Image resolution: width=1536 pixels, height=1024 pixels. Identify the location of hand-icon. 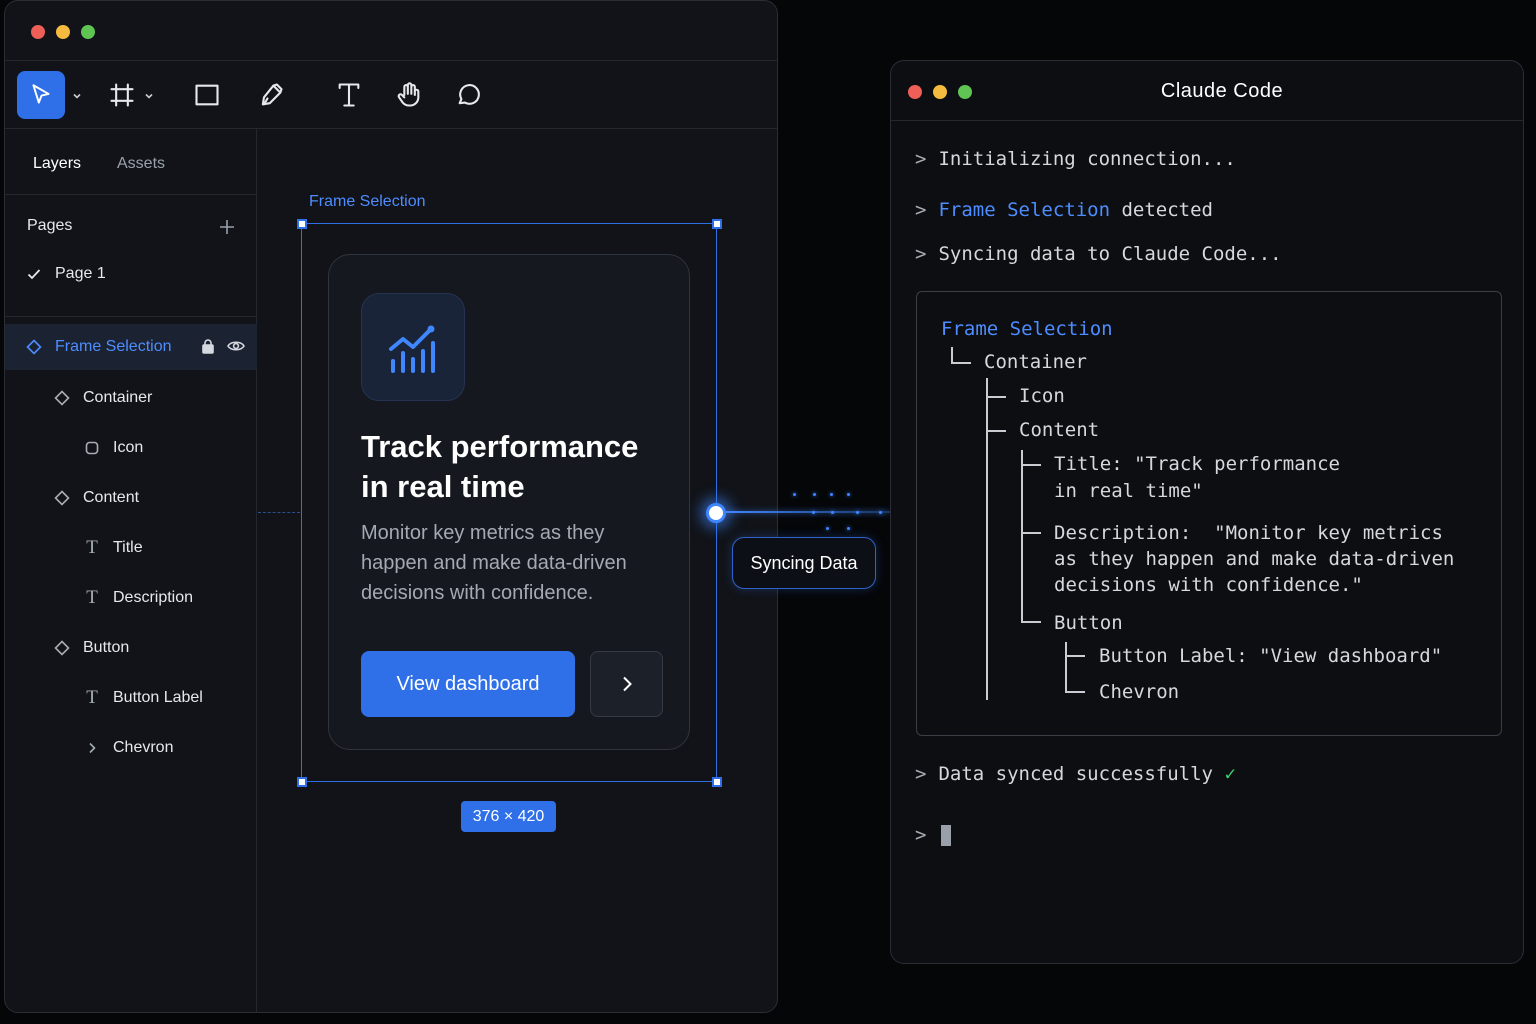
(408, 94).